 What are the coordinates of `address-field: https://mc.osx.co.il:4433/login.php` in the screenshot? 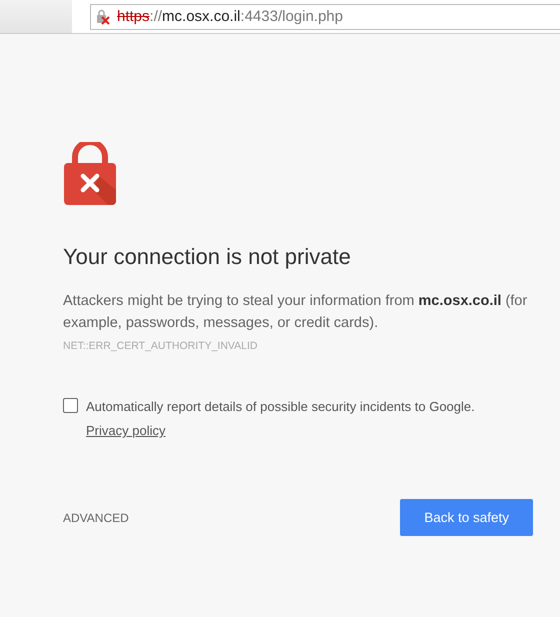 It's located at (325, 17).